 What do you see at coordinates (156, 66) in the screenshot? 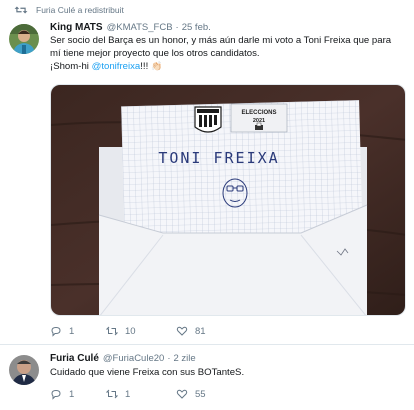
I see `clap-emoji-icon: 👏🏻` at bounding box center [156, 66].